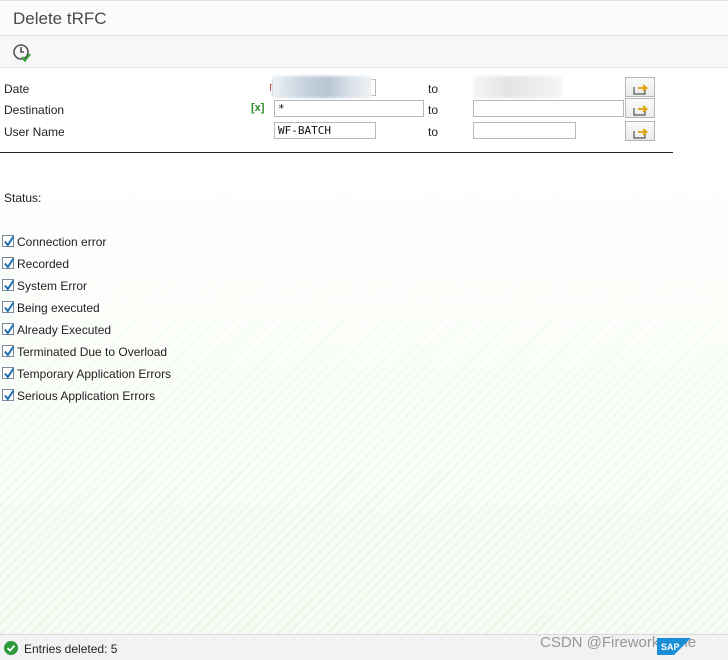  What do you see at coordinates (336, 152) in the screenshot?
I see `divider` at bounding box center [336, 152].